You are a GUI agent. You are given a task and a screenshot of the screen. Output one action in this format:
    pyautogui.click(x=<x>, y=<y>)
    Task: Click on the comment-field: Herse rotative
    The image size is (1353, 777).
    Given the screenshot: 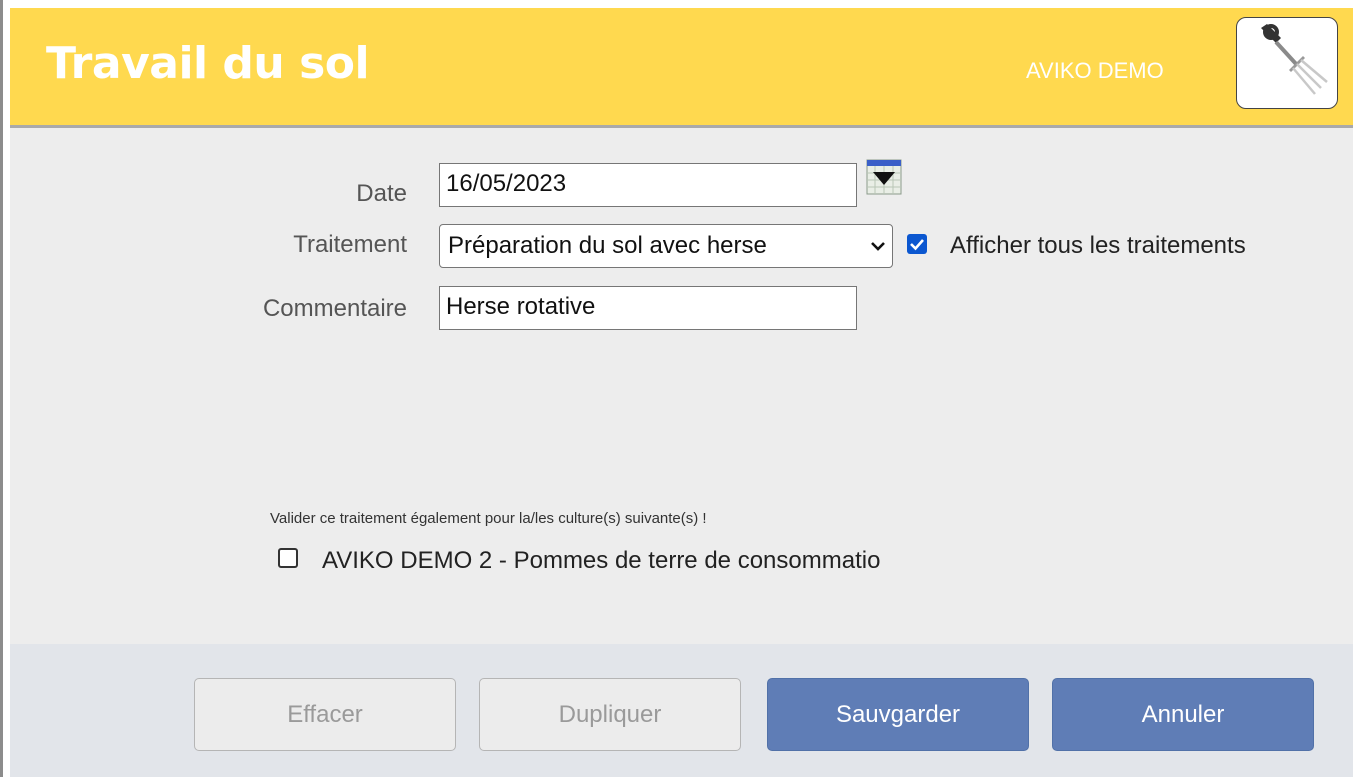 What is the action you would take?
    pyautogui.click(x=648, y=308)
    